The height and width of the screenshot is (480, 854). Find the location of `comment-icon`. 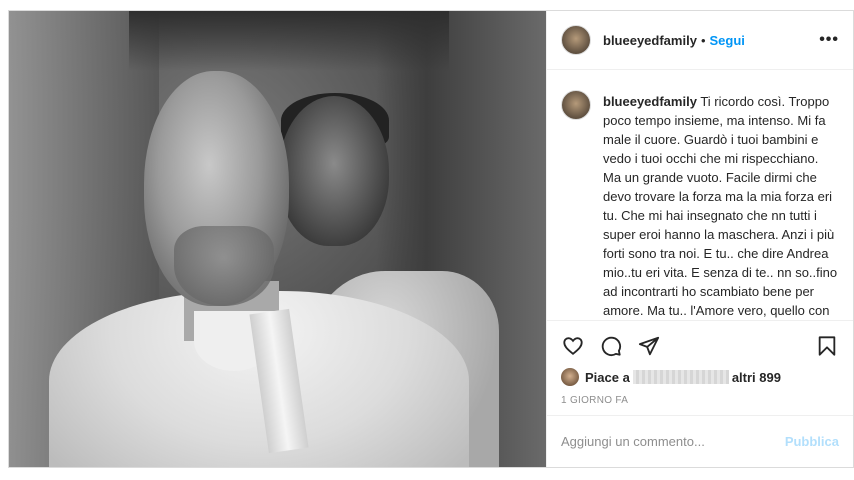

comment-icon is located at coordinates (611, 346).